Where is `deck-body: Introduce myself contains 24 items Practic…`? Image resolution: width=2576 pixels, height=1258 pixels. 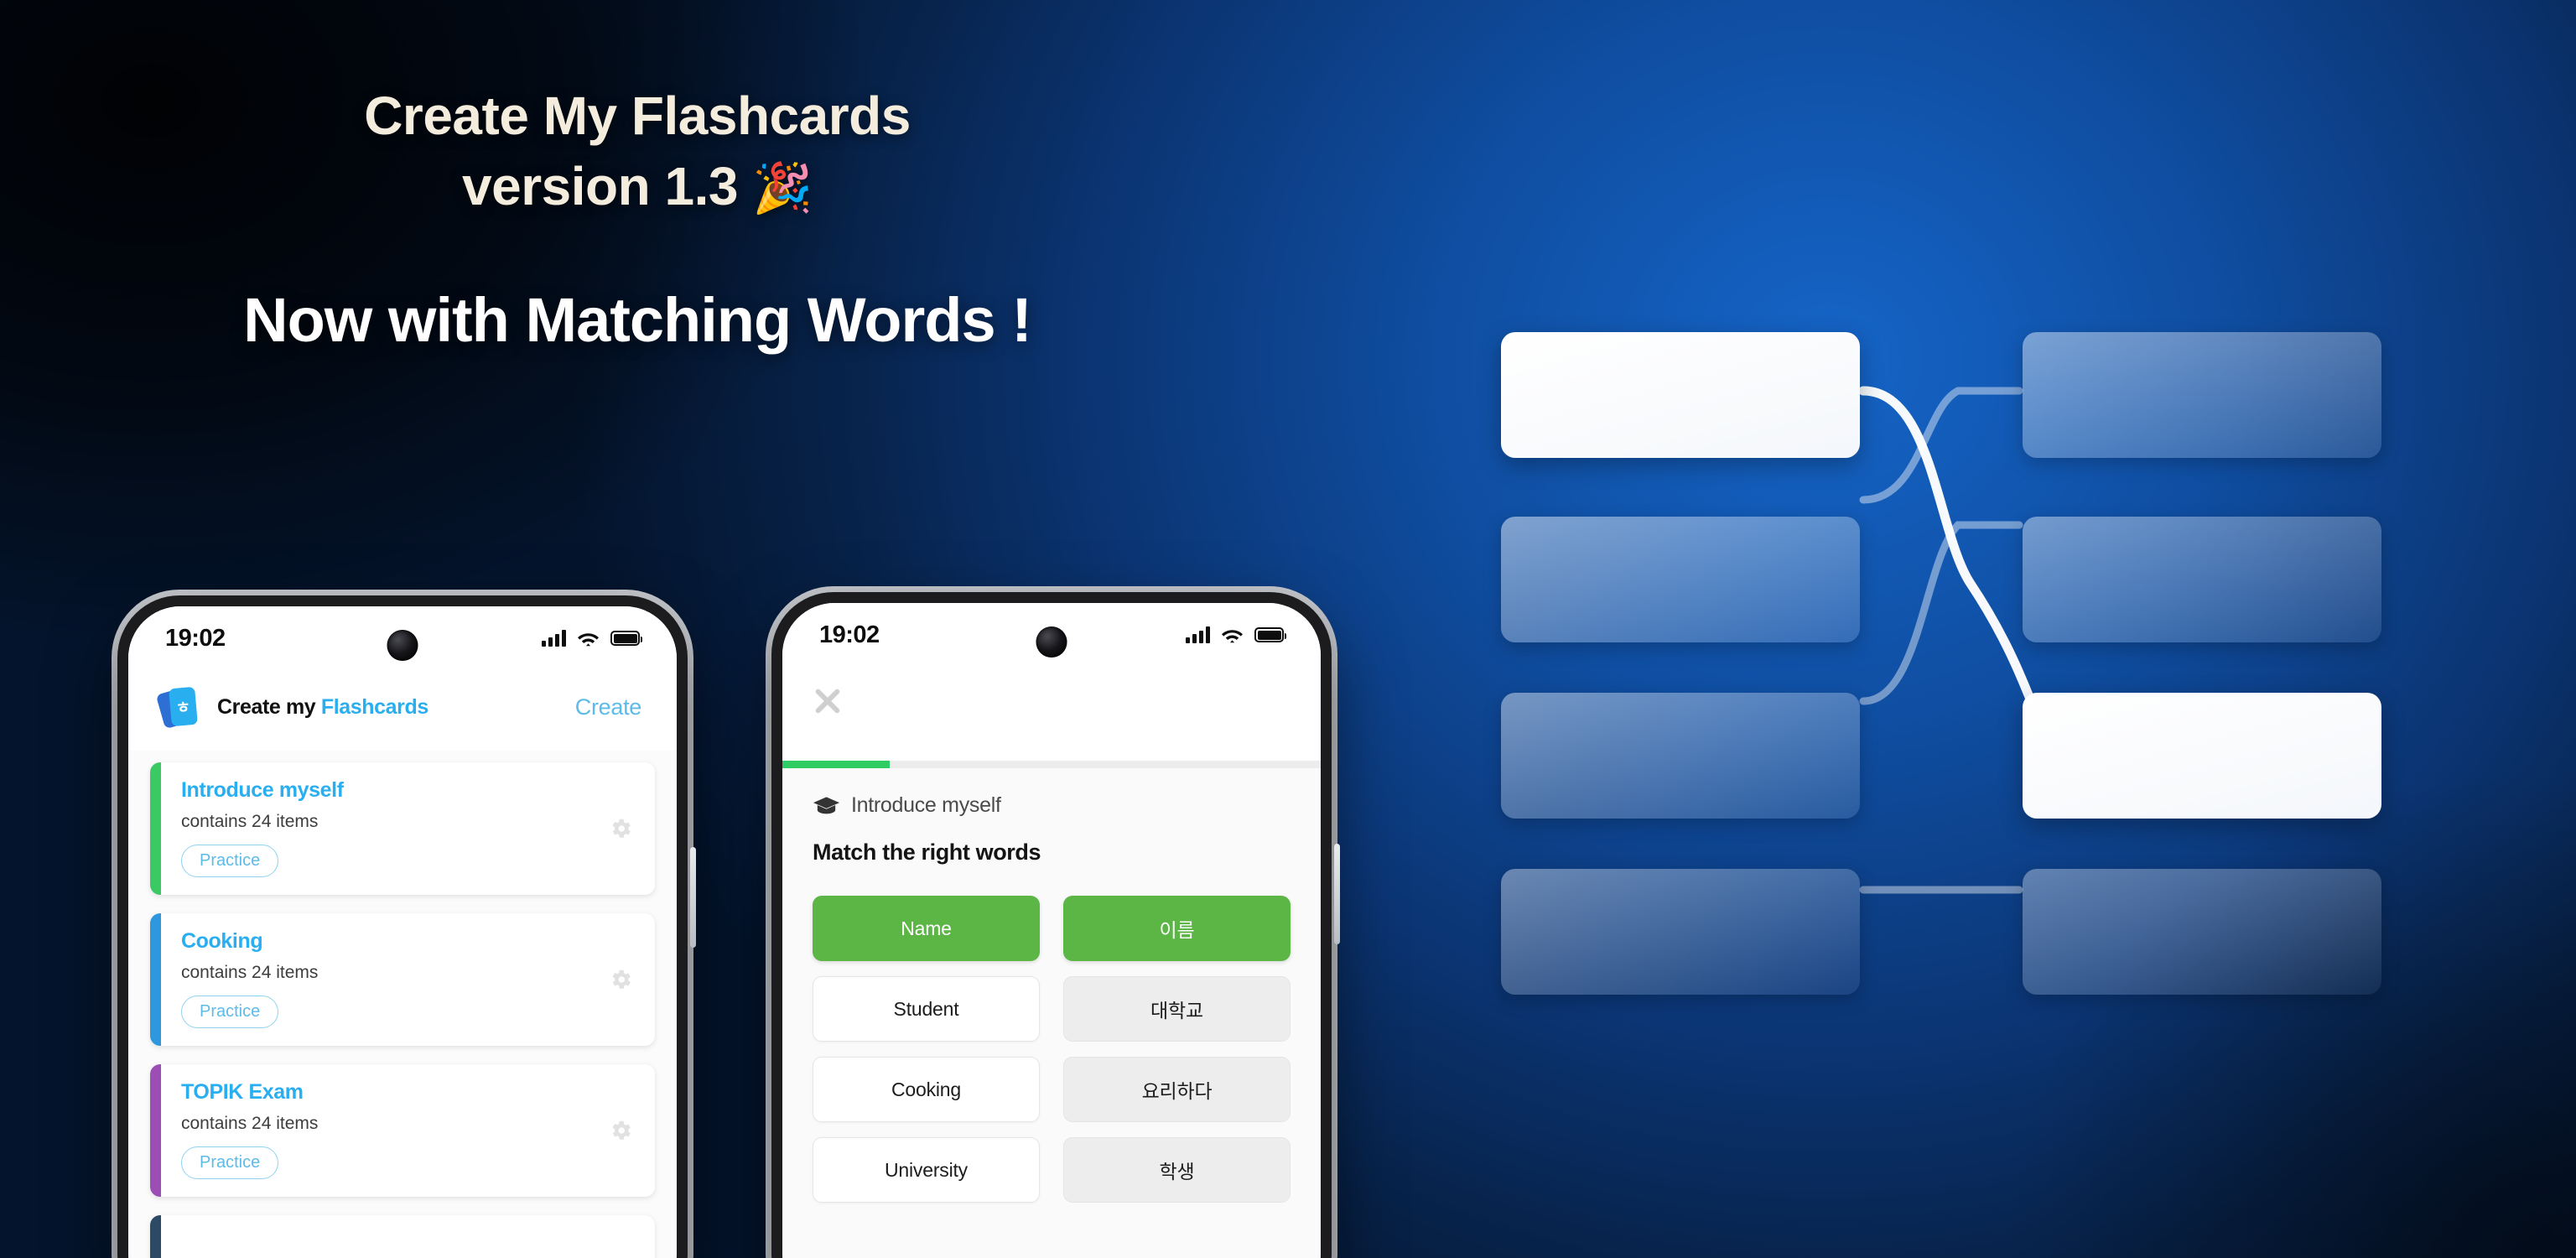 deck-body: Introduce myself contains 24 items Practic… is located at coordinates (408, 828).